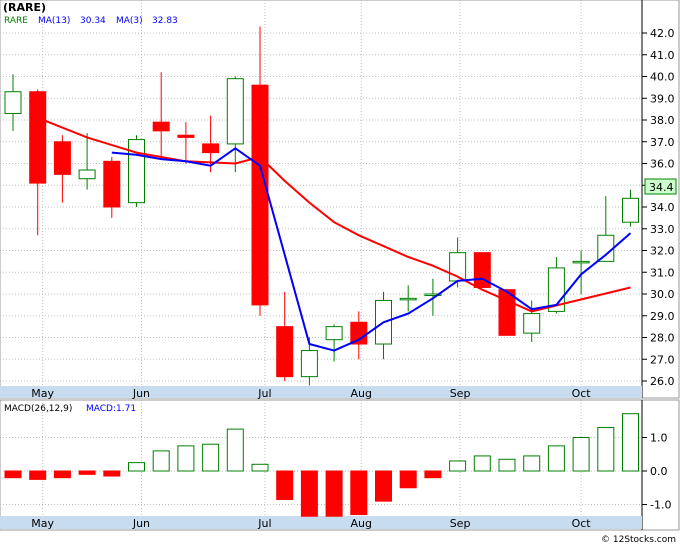 Image resolution: width=680 pixels, height=550 pixels. Describe the element at coordinates (662, 316) in the screenshot. I see `price-tick-label: 29.0` at that location.